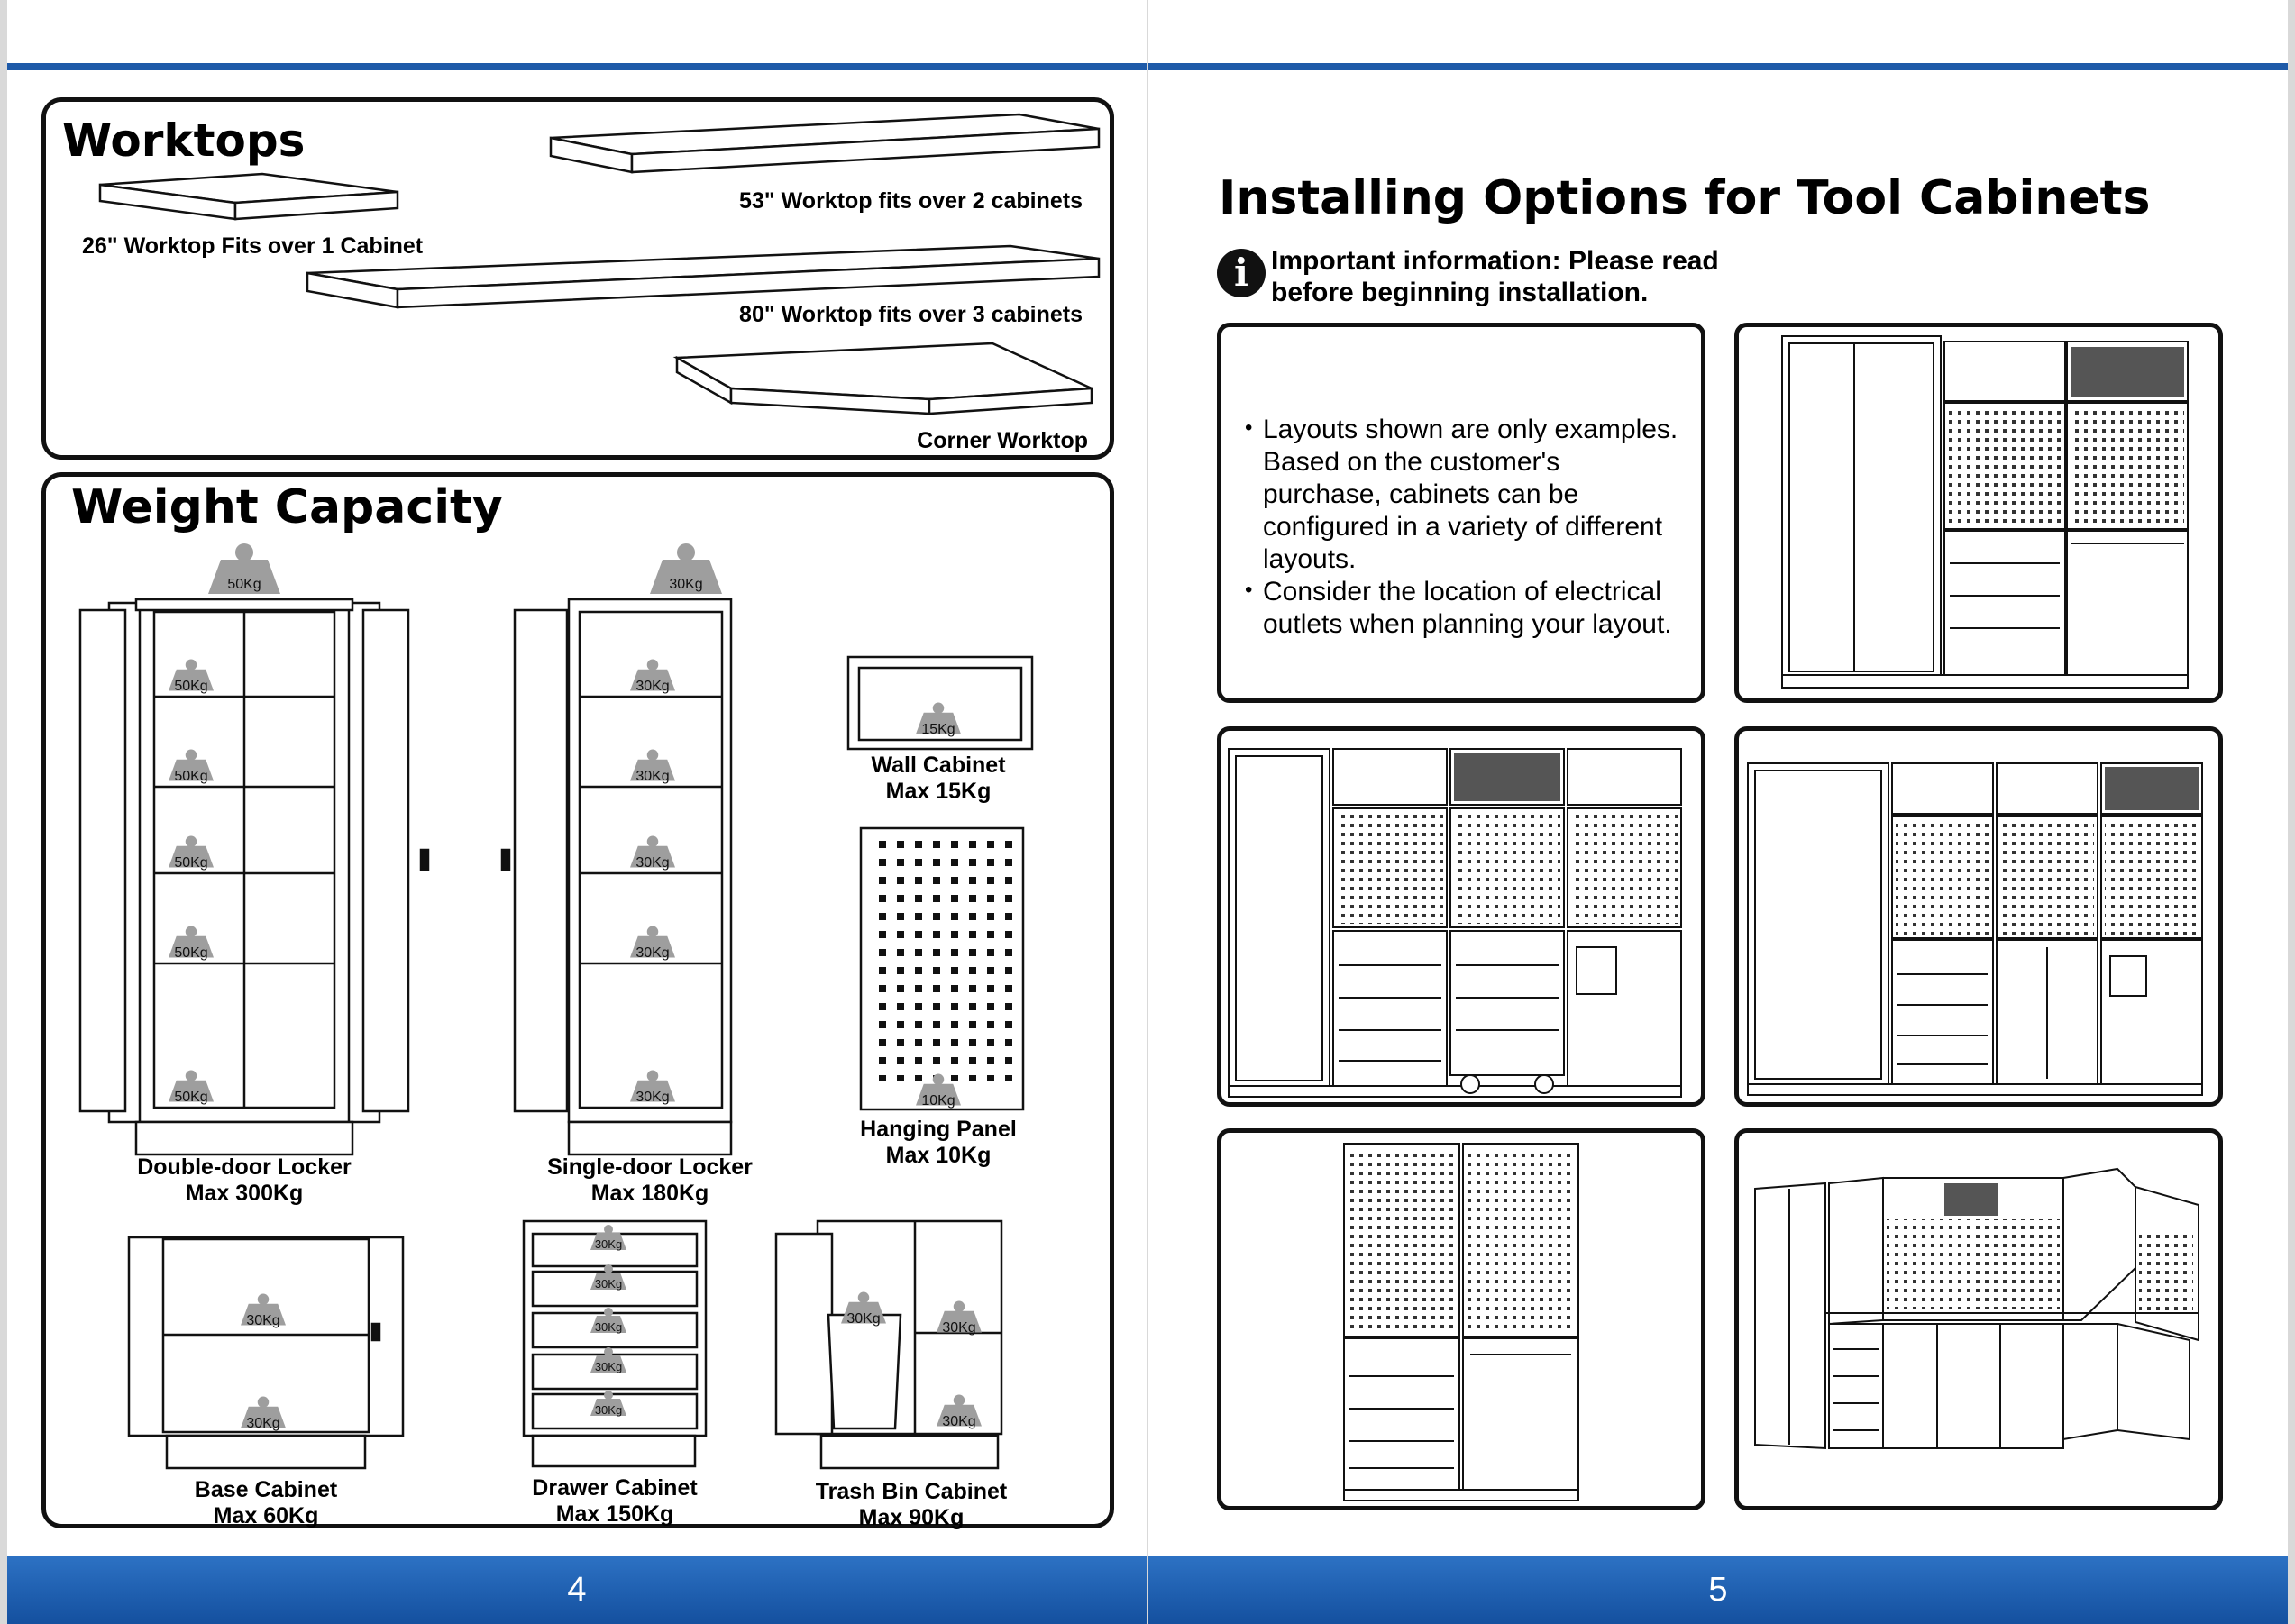 The width and height of the screenshot is (2295, 1624). What do you see at coordinates (911, 1504) in the screenshot?
I see `trash-bin-cabinet-label: Trash Bin Cabinet Max 90Kg` at bounding box center [911, 1504].